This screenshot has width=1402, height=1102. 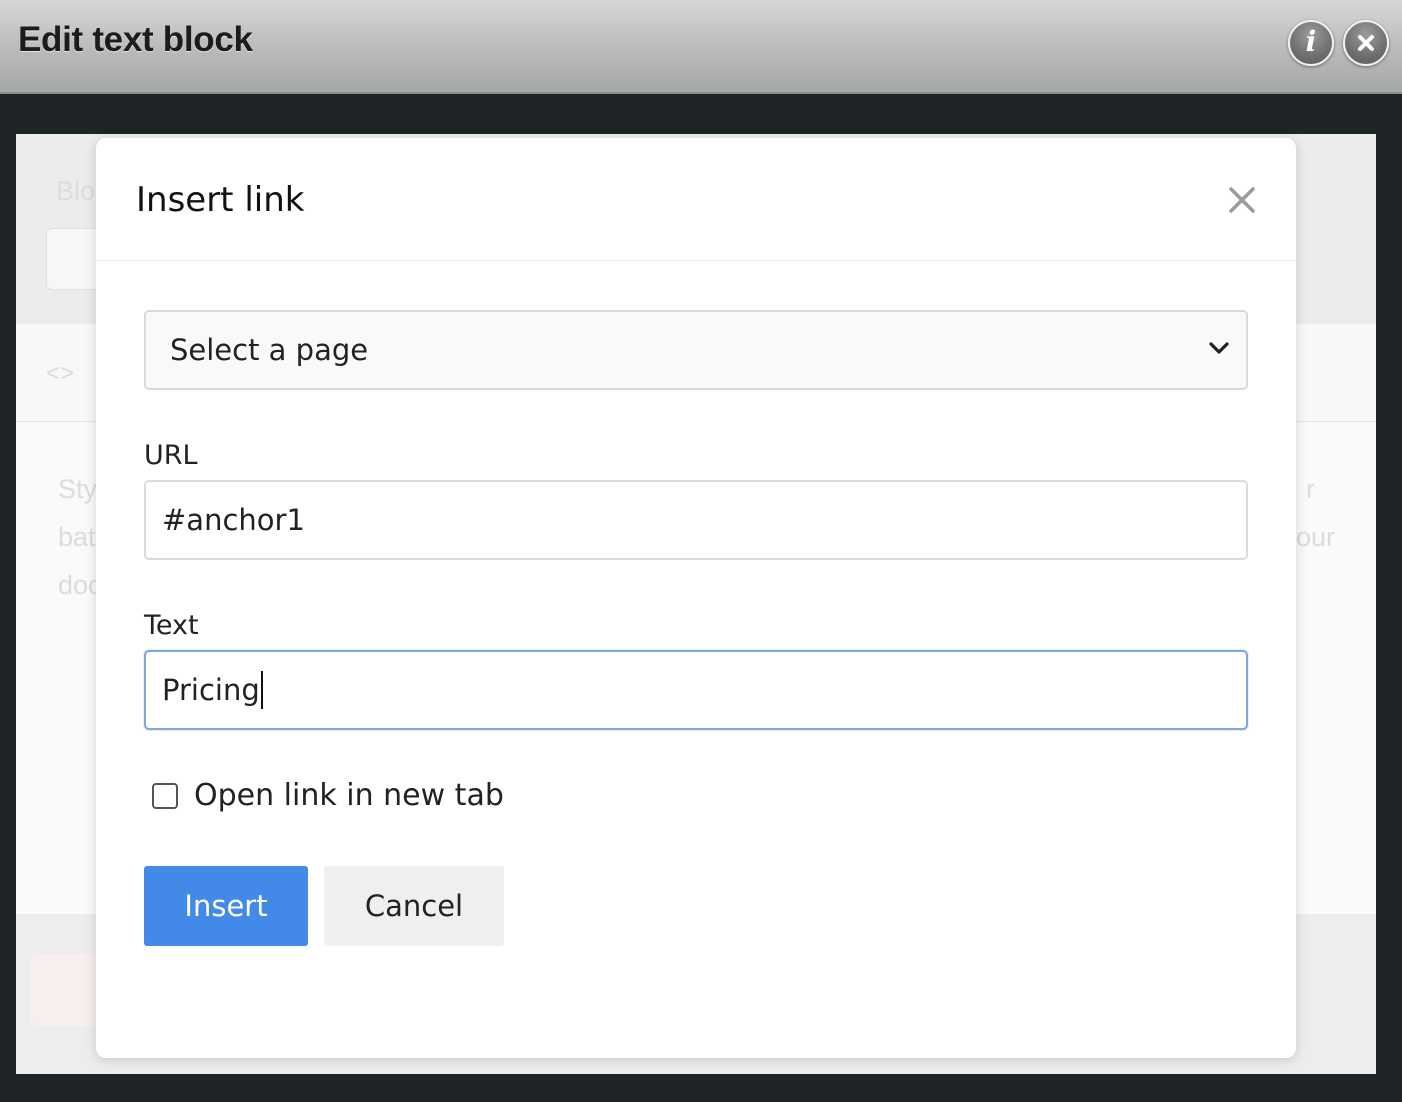 I want to click on background-text-line: r, so click(x=1310, y=489).